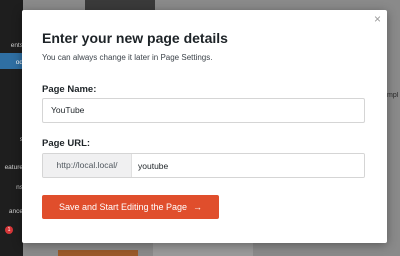 Image resolution: width=400 pixels, height=256 pixels. Describe the element at coordinates (15, 211) in the screenshot. I see `background-nav-item: ance` at that location.